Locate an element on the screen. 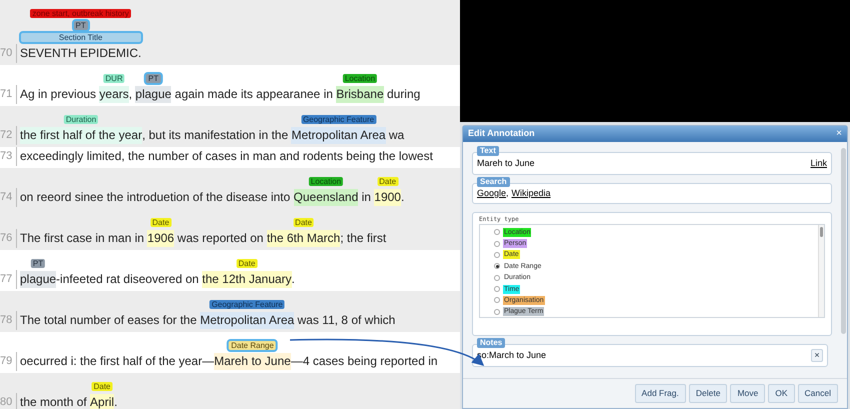 The height and width of the screenshot is (409, 850). text-span: —4 cases being reported in is located at coordinates (364, 361).